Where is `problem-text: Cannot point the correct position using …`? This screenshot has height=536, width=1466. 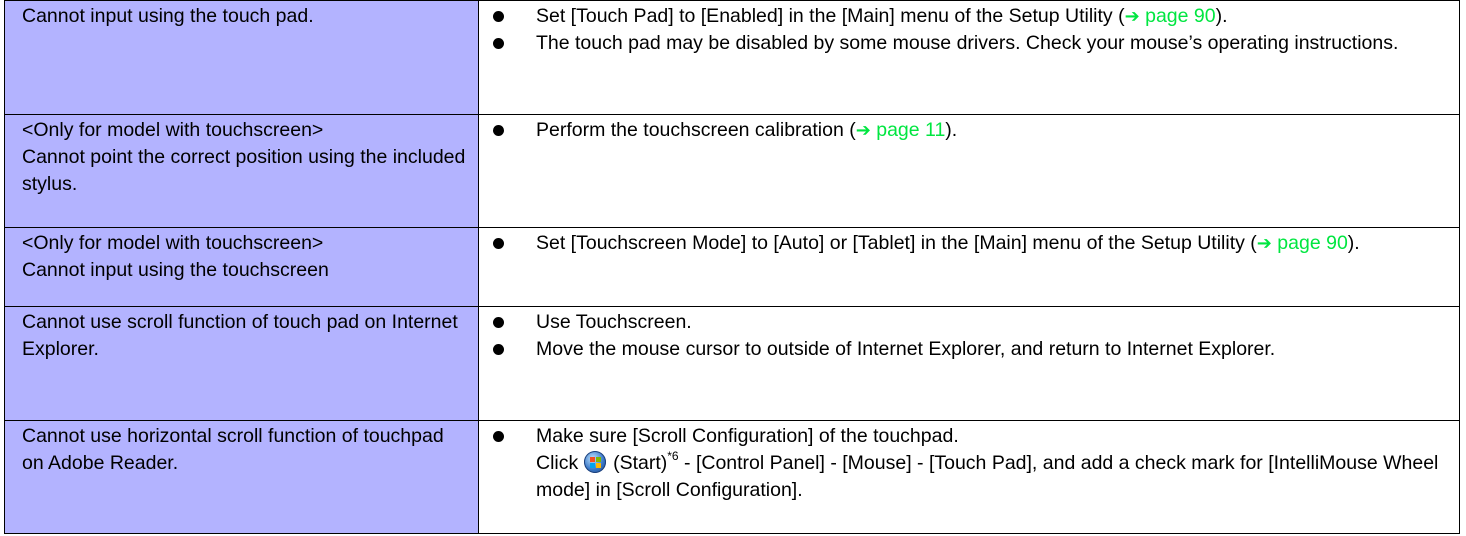 problem-text: Cannot point the correct position using … is located at coordinates (244, 170).